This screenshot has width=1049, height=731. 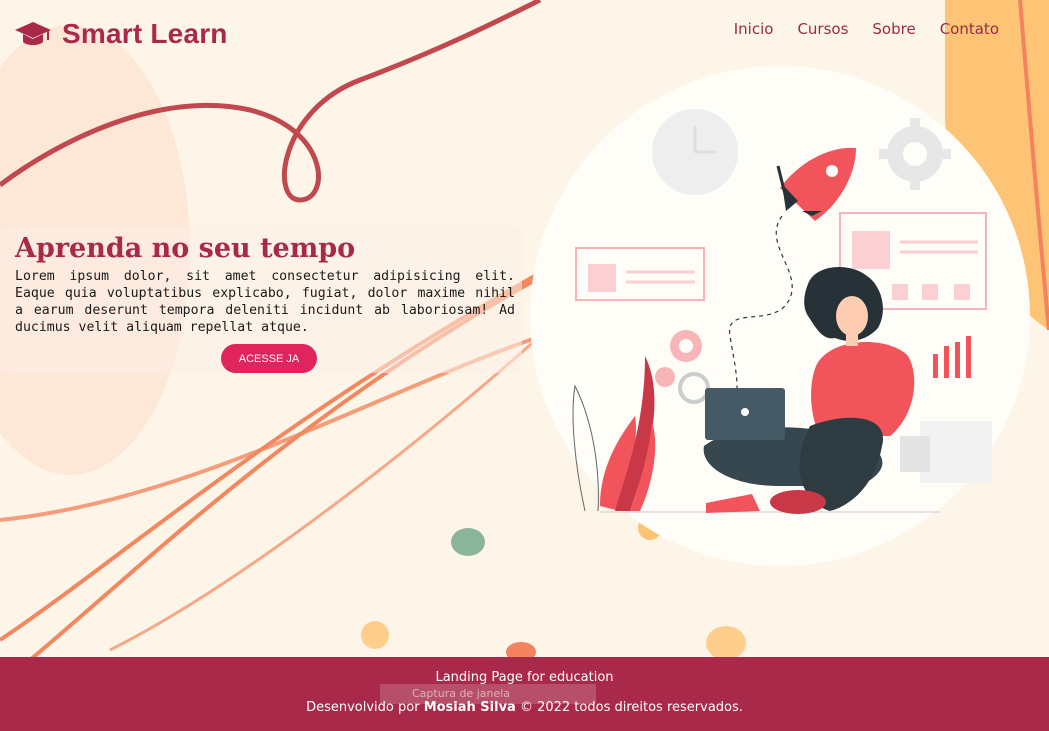 I want to click on nav-item-sobre: Sobre, so click(x=893, y=29).